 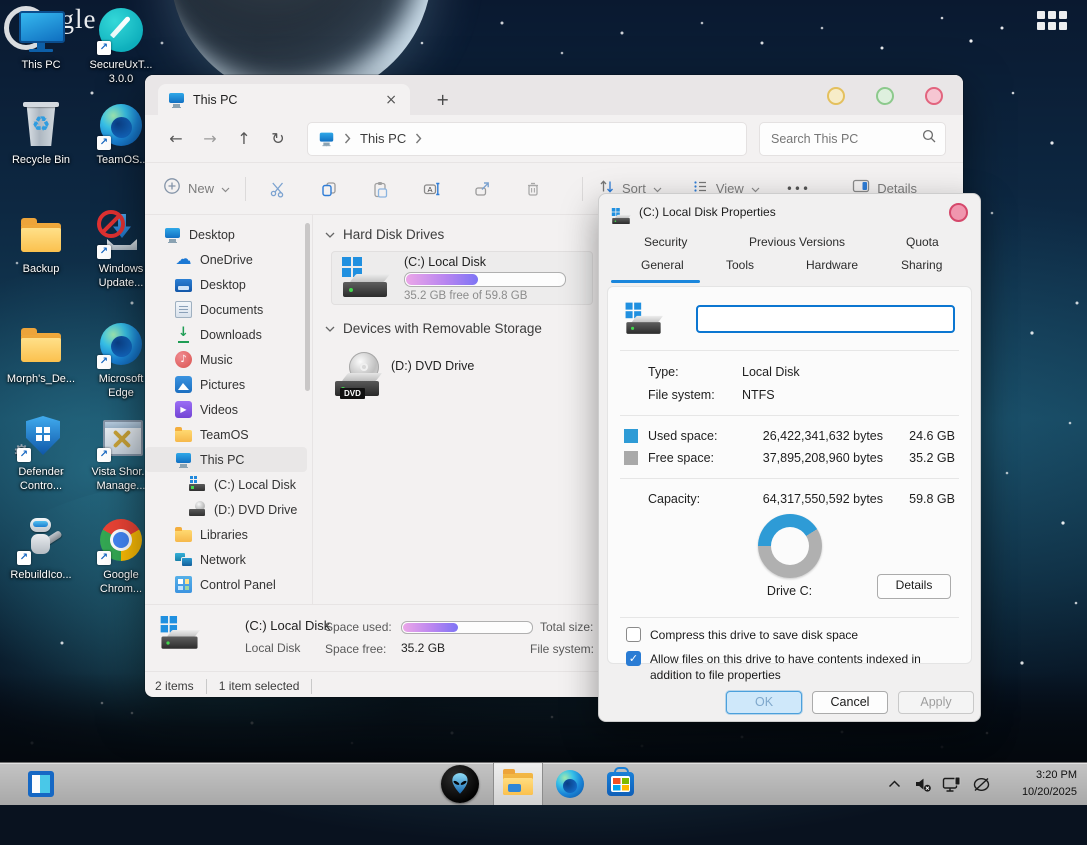 What do you see at coordinates (24, 558) in the screenshot?
I see `shortcut-arrow-icon: ↗` at bounding box center [24, 558].